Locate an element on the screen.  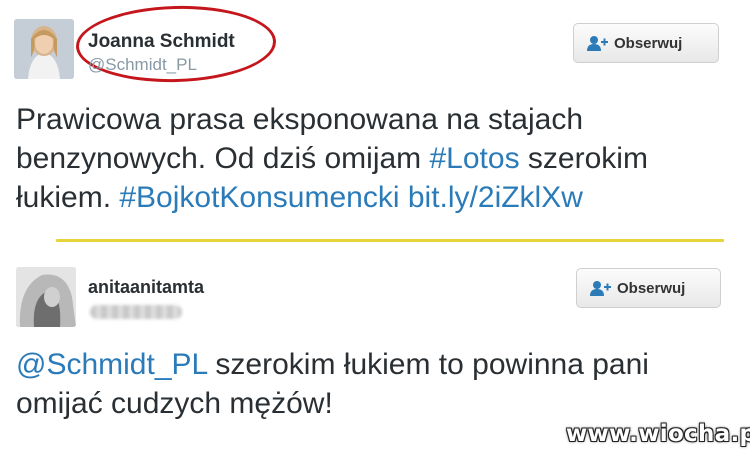
tweet-text-segment is located at coordinates (404, 197).